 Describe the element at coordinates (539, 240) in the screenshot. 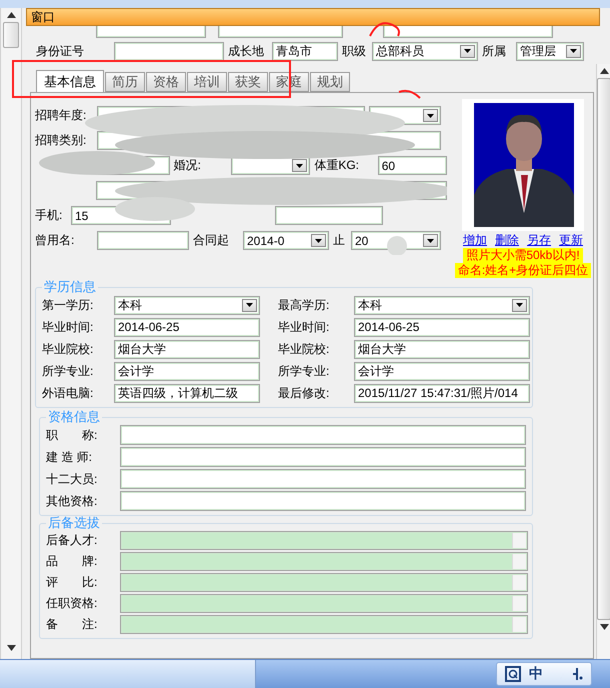

I see `photo-action-link: 另存` at that location.